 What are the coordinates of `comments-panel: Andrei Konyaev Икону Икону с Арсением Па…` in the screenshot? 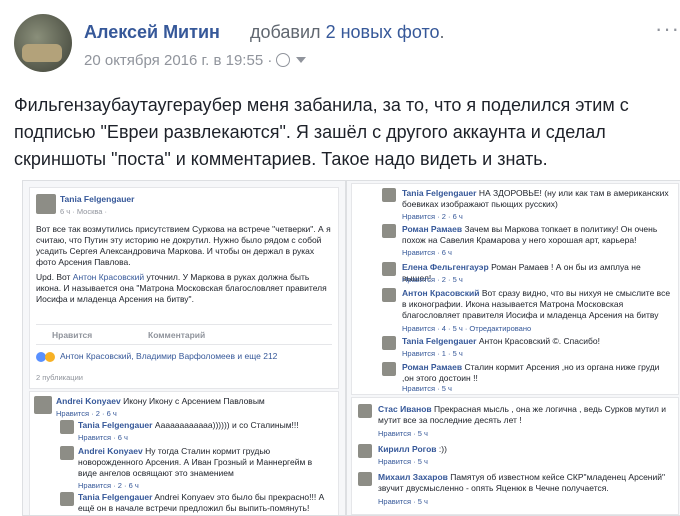 It's located at (184, 453).